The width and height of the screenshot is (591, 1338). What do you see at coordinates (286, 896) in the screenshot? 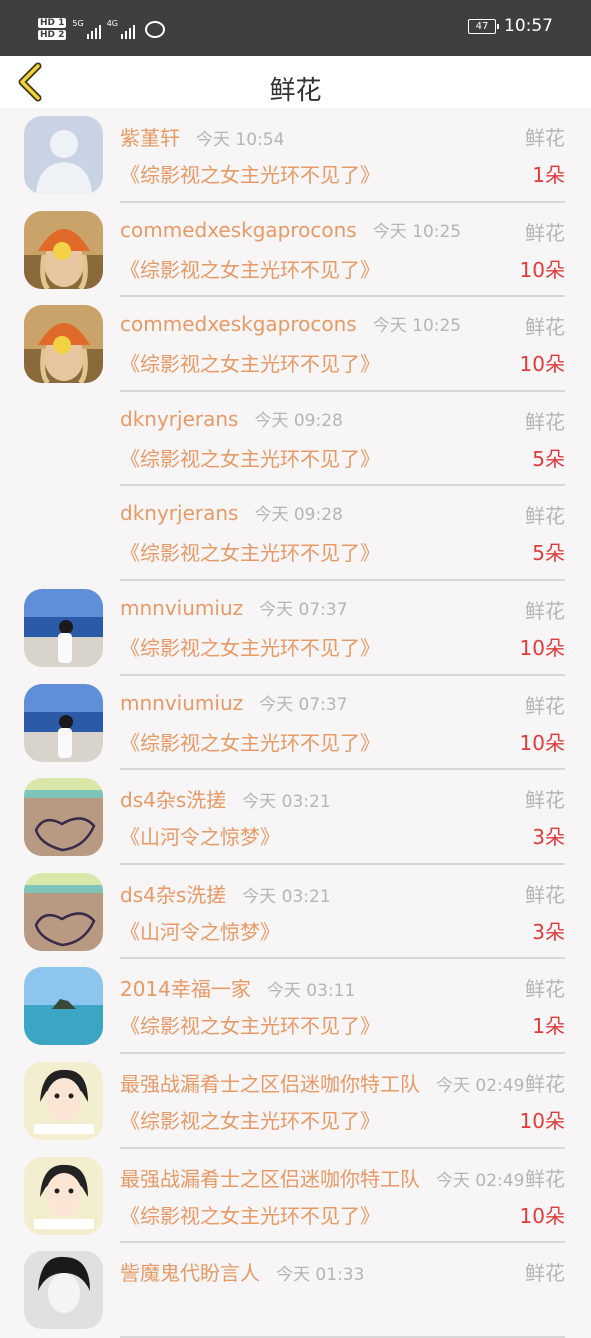
I see `timestamp: 今天 03:21` at bounding box center [286, 896].